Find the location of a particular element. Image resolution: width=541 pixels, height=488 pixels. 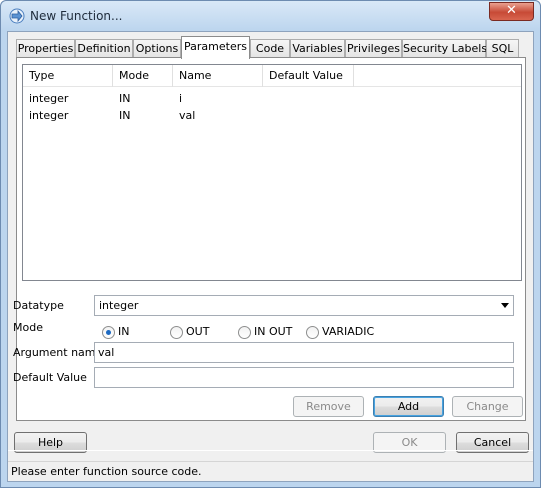

column-header-type: Type is located at coordinates (68, 76).